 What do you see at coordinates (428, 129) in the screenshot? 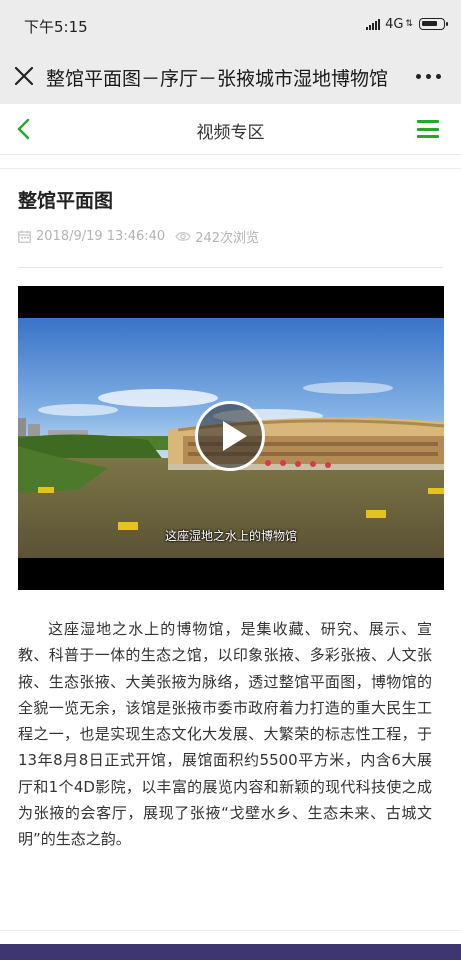
I see `menu-icon` at bounding box center [428, 129].